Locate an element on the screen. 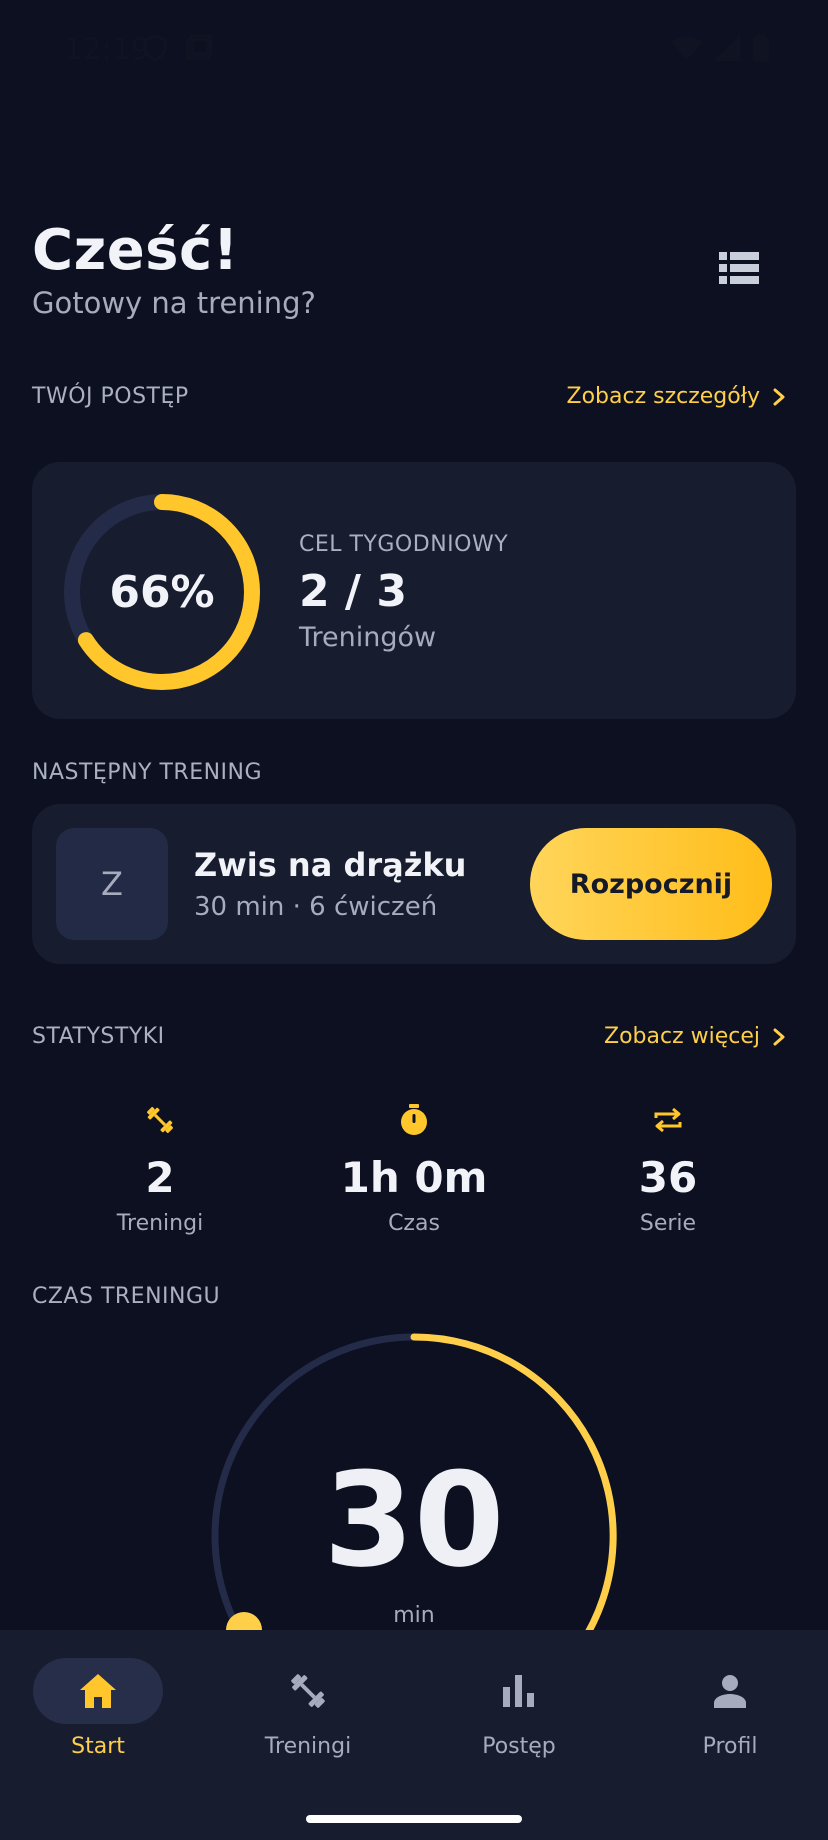  duration-value: 30 is located at coordinates (414, 1520).